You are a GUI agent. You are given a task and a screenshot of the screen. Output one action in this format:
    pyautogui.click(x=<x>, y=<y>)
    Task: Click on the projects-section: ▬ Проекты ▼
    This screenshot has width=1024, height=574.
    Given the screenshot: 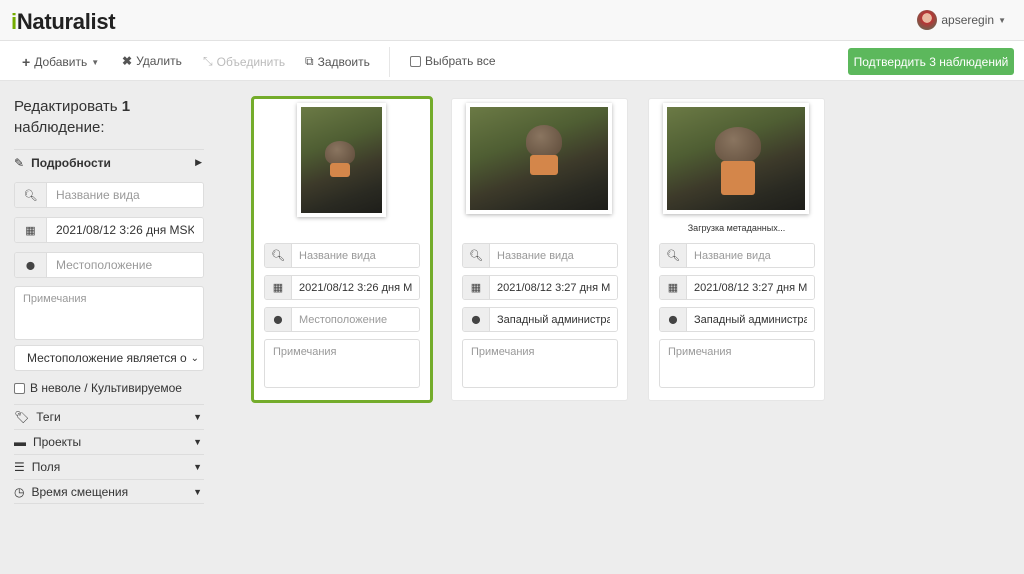 What is the action you would take?
    pyautogui.click(x=109, y=441)
    